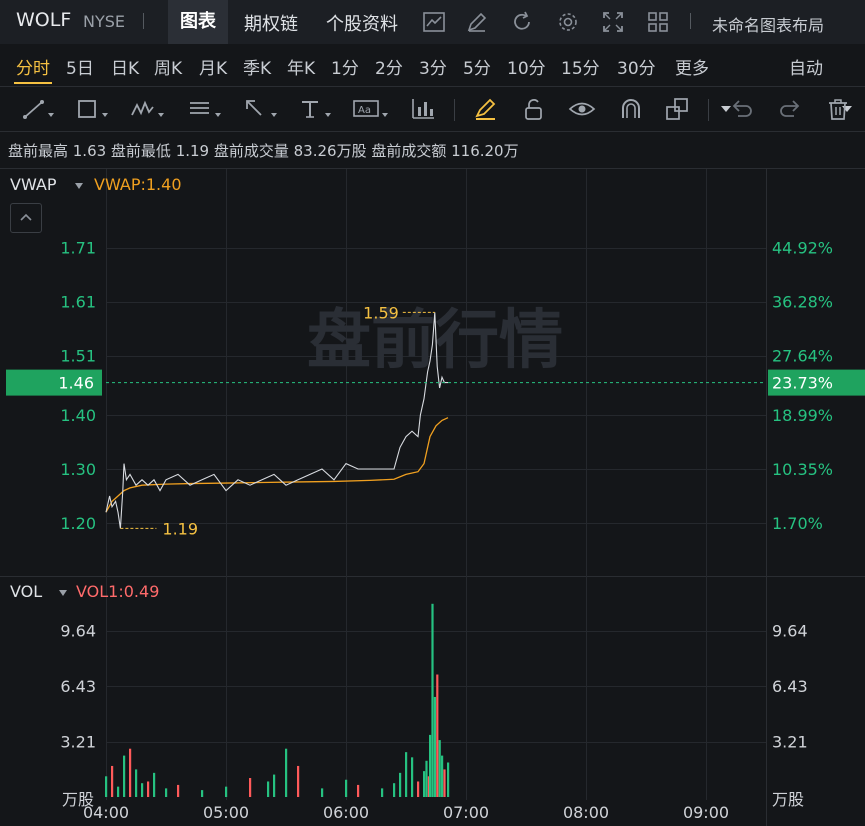 The height and width of the screenshot is (826, 865). What do you see at coordinates (78, 248) in the screenshot?
I see `price-tick-label: 1.71` at bounding box center [78, 248].